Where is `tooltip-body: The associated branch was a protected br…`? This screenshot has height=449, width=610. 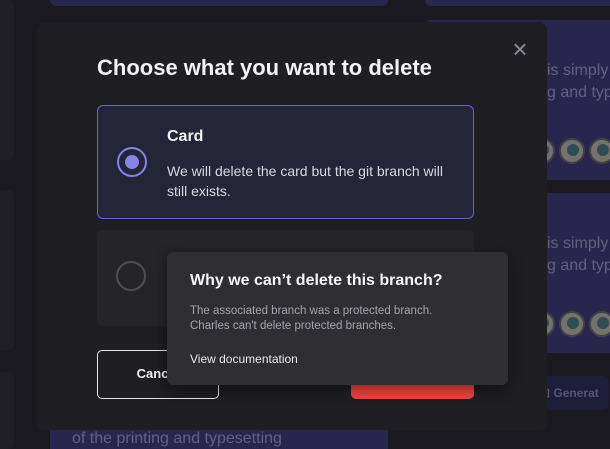 tooltip-body: The associated branch was a protected br… is located at coordinates (340, 319).